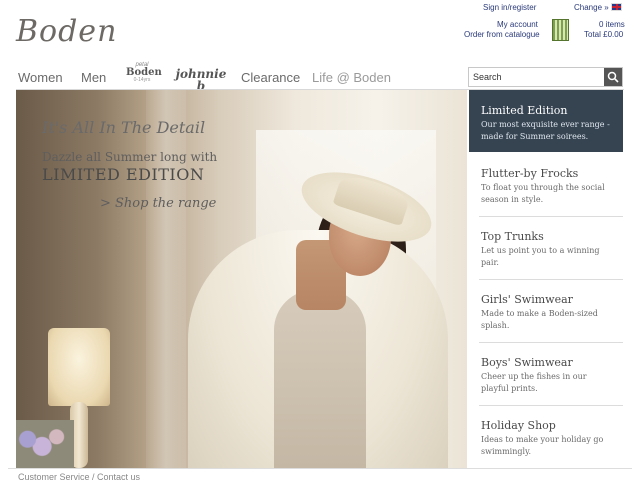 The height and width of the screenshot is (480, 640). Describe the element at coordinates (142, 80) in the screenshot. I see `mini-boden-age: 0-14yrs` at that location.